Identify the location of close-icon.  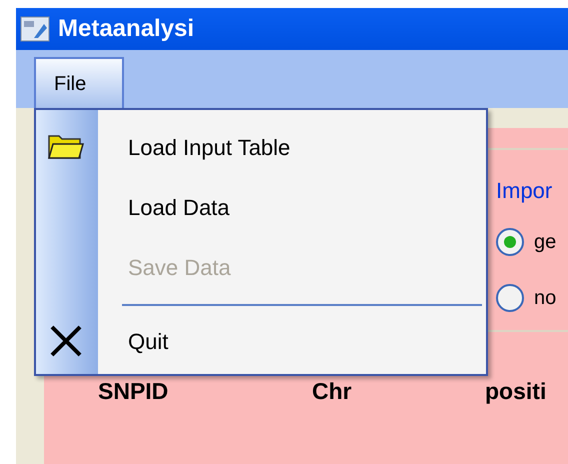
(66, 341).